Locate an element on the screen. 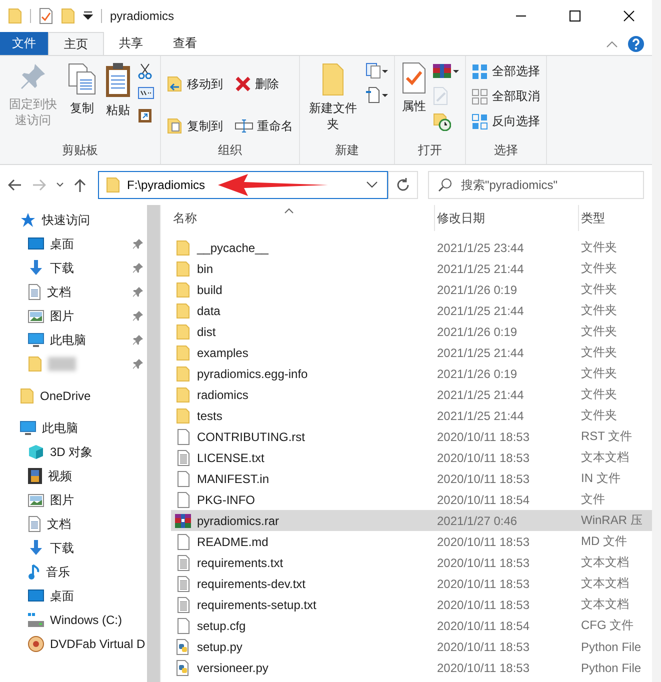 The width and height of the screenshot is (661, 682). star-icon is located at coordinates (28, 220).